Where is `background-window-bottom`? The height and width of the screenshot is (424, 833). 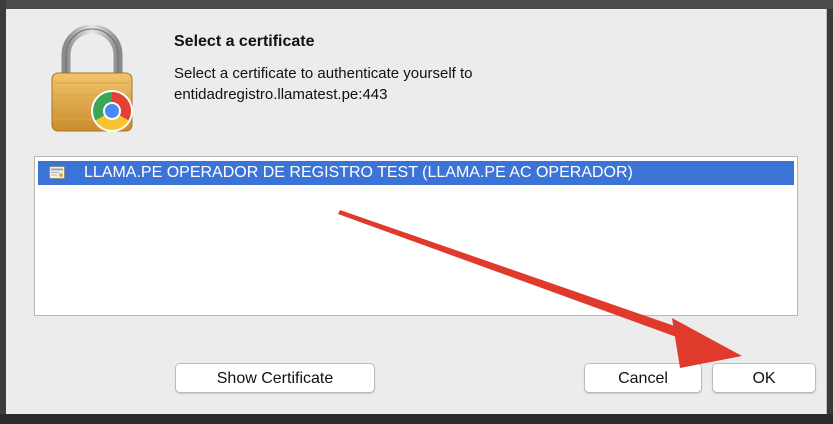 background-window-bottom is located at coordinates (416, 419).